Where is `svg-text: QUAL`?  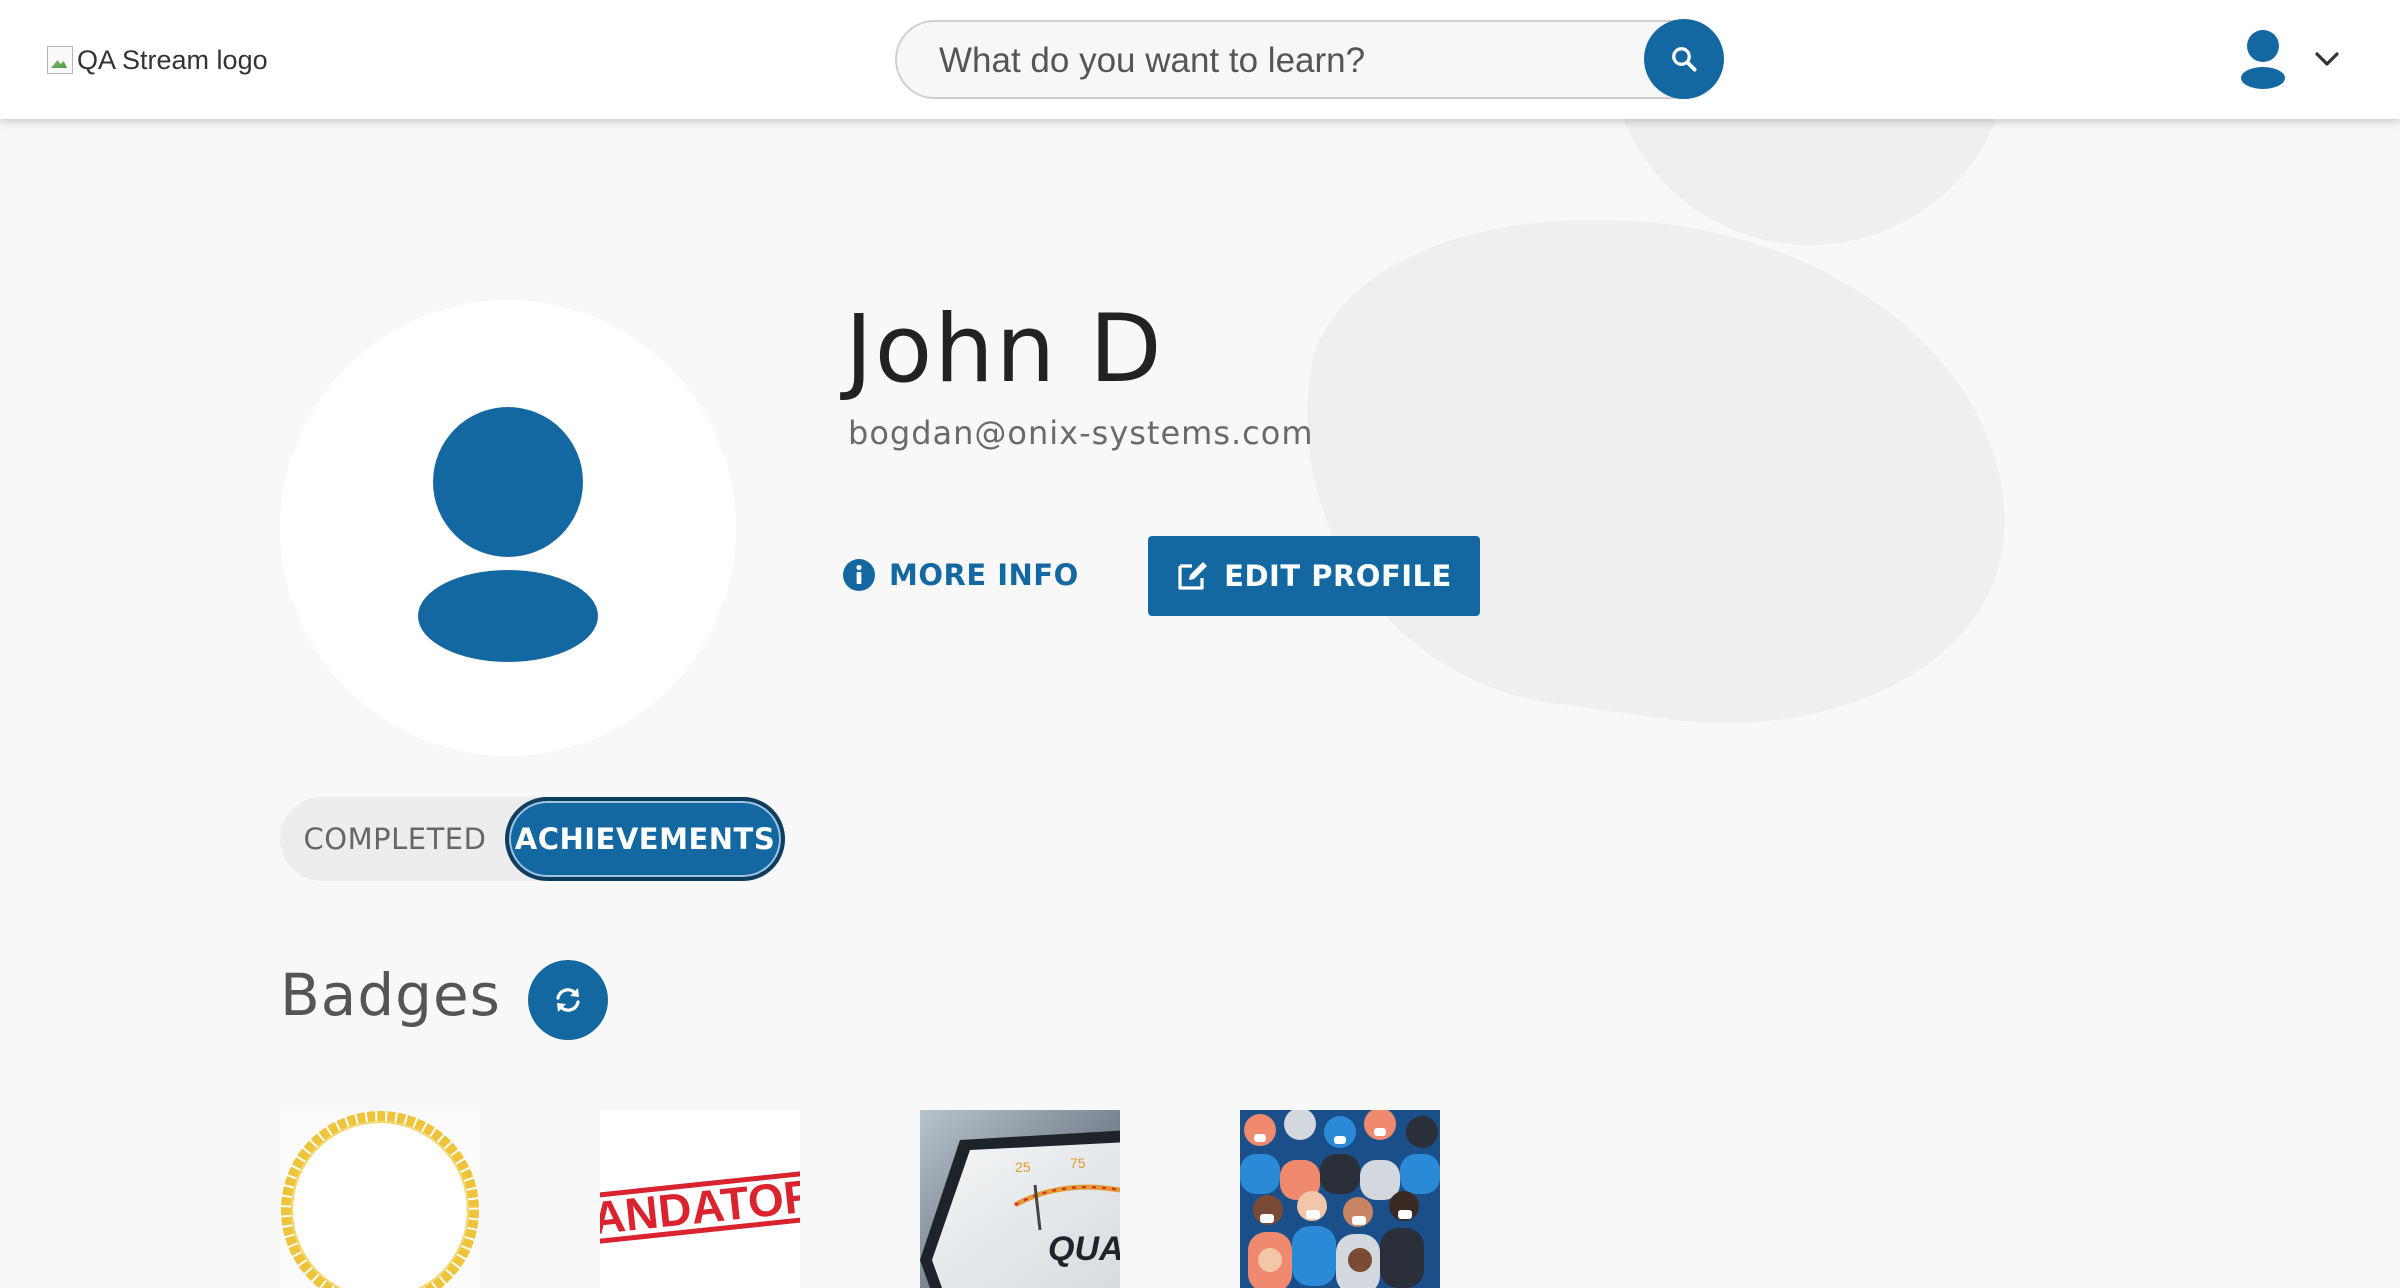
svg-text: QUAL is located at coordinates (1084, 1249).